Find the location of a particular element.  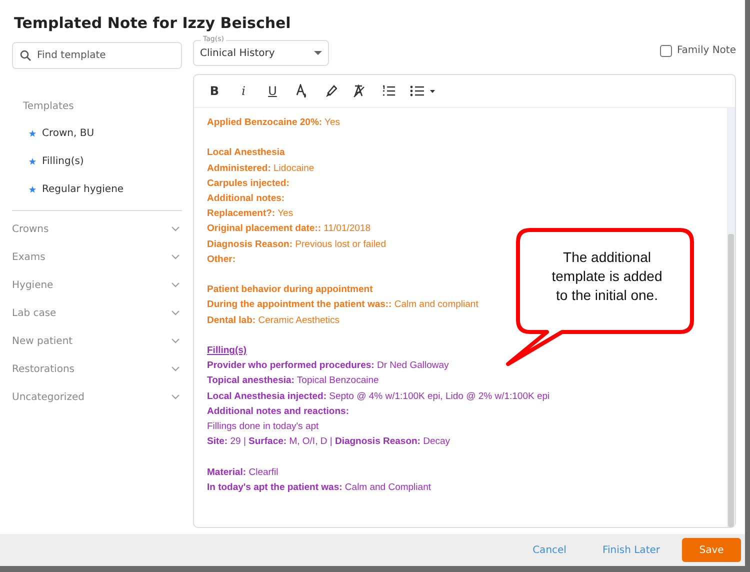

note-line: In today's apt the patient was: Calm and Compliant is located at coordinates (319, 487).